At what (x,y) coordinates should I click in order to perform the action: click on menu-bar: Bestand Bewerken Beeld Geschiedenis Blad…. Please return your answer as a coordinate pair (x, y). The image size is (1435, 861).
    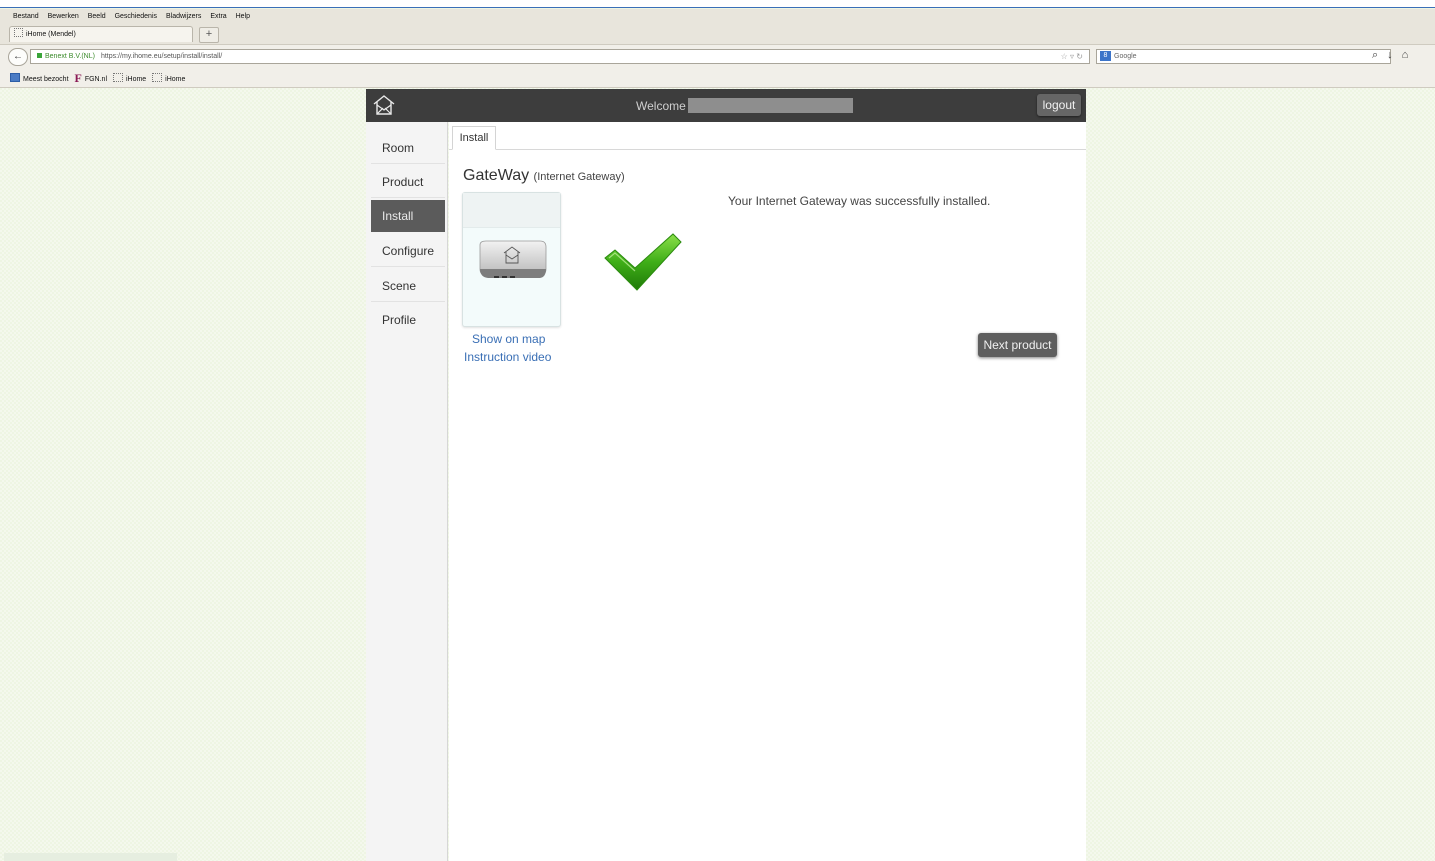
    Looking at the image, I should click on (717, 16).